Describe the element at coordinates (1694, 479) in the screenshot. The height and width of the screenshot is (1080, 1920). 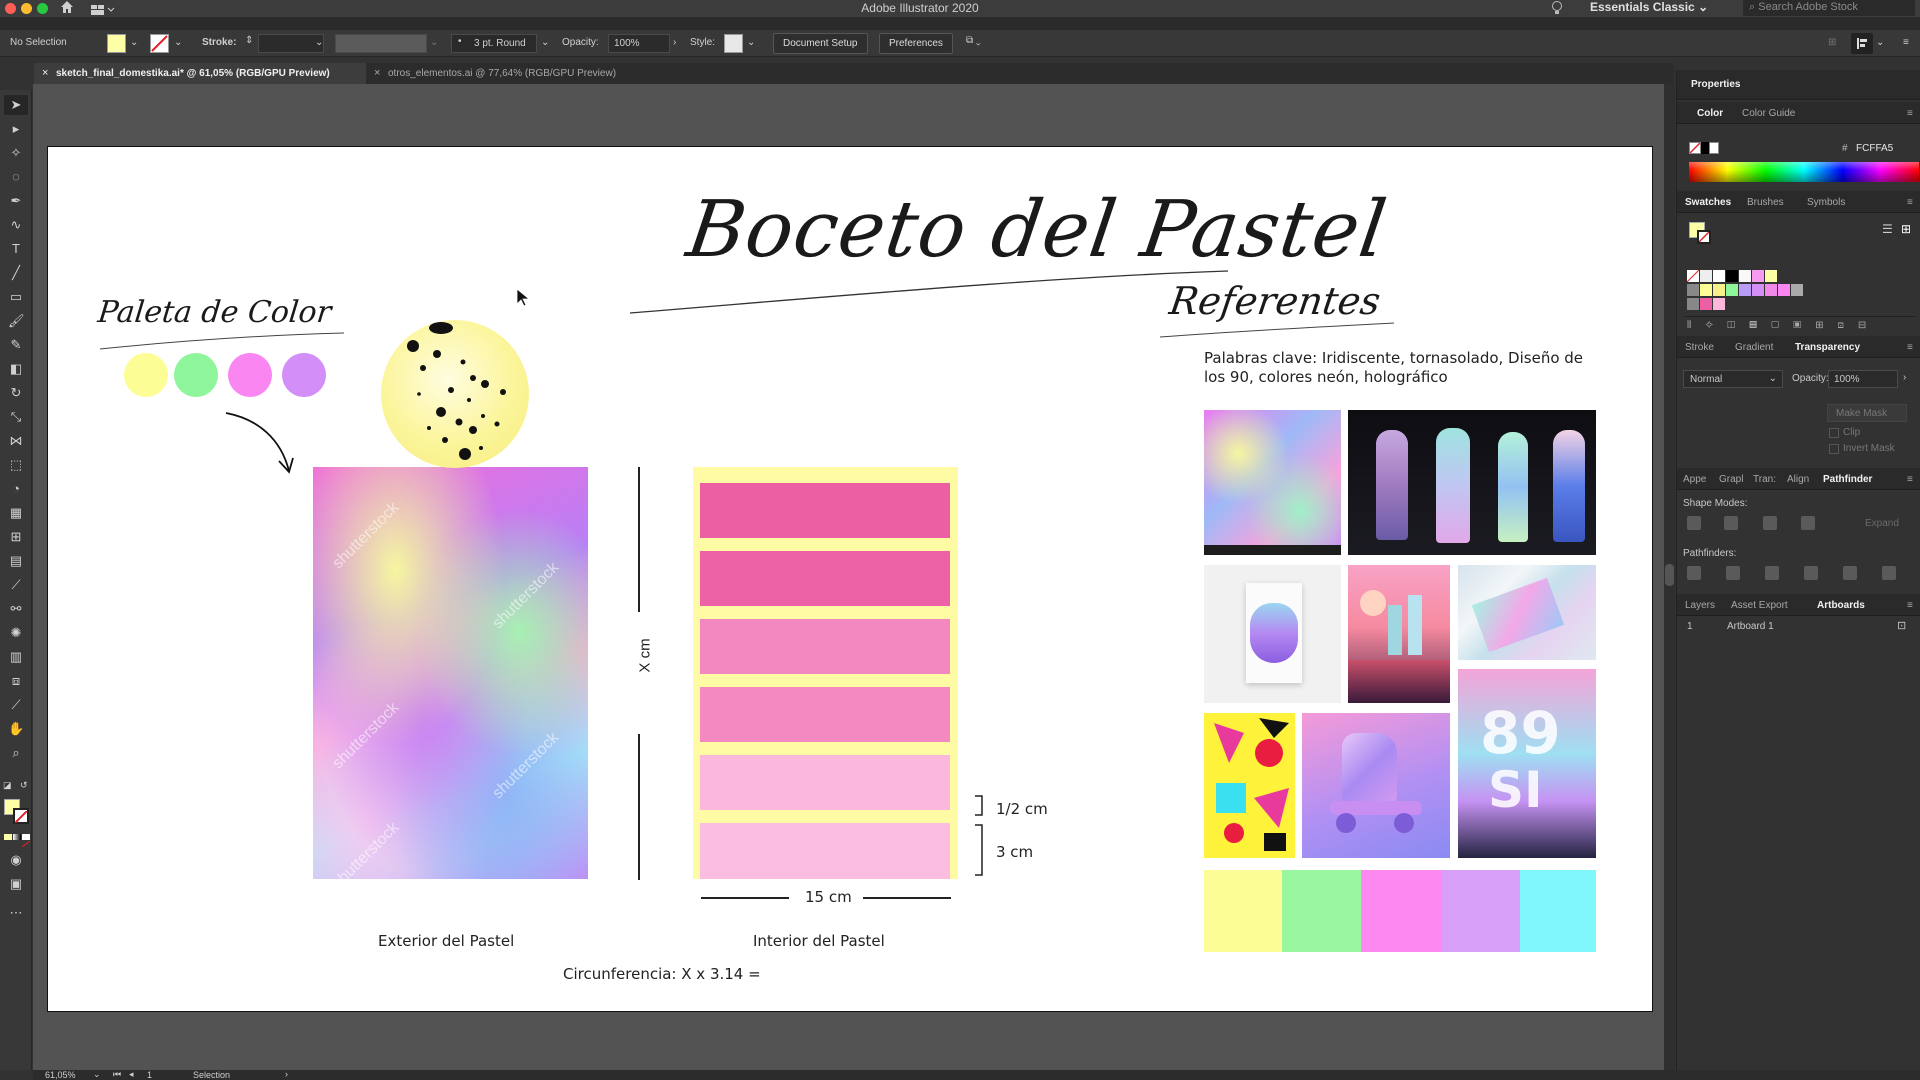
I see `appearance-tab: Appe` at that location.